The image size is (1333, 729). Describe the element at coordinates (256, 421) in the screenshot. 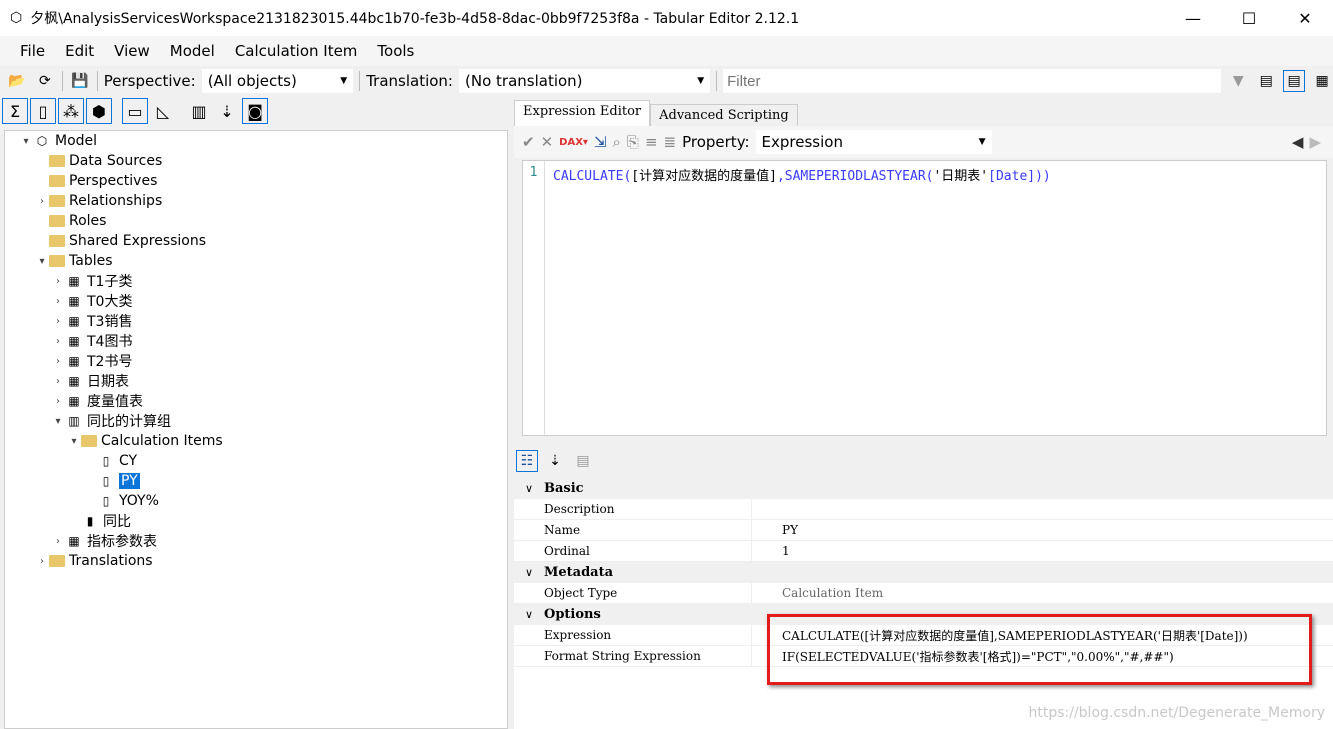

I see `tree-node: ▾ ▥ 同比的计算组` at that location.